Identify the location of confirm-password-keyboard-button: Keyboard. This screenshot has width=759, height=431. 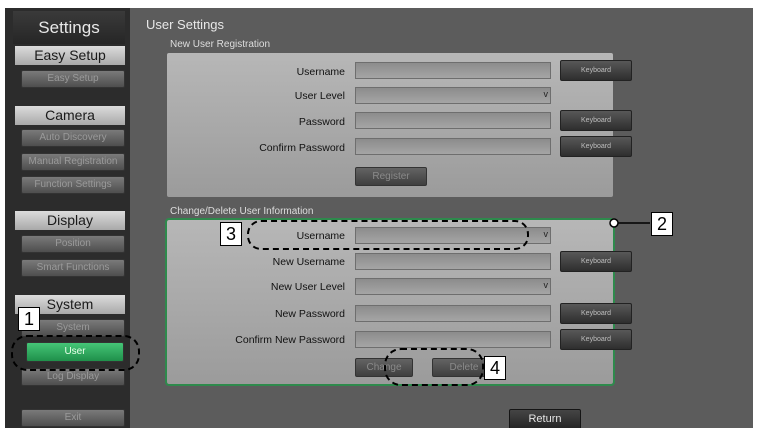
(596, 146).